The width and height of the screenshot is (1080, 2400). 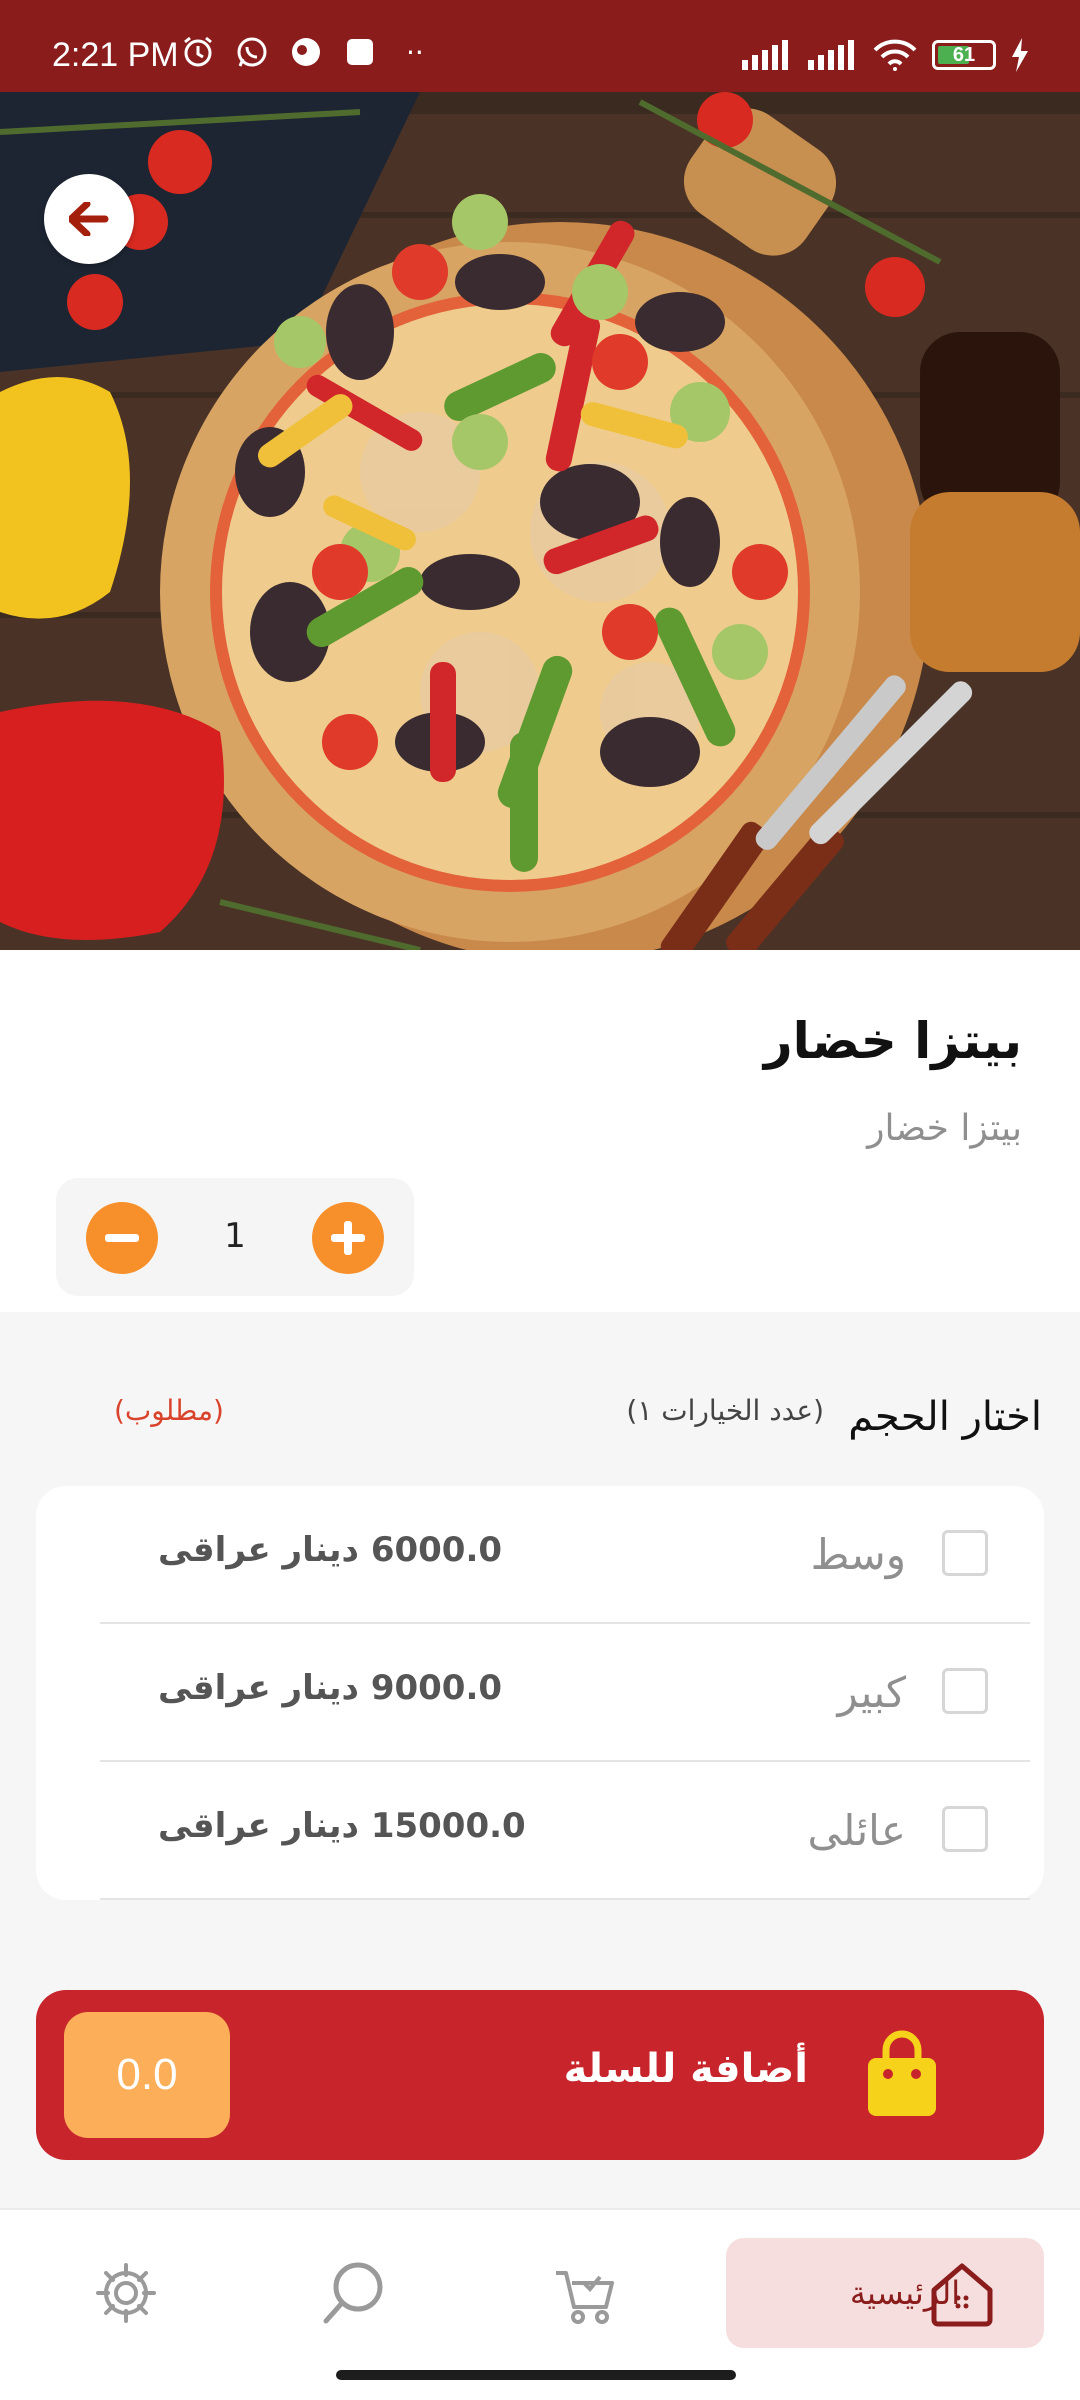 I want to click on shopping-bag-icon, so click(x=902, y=2073).